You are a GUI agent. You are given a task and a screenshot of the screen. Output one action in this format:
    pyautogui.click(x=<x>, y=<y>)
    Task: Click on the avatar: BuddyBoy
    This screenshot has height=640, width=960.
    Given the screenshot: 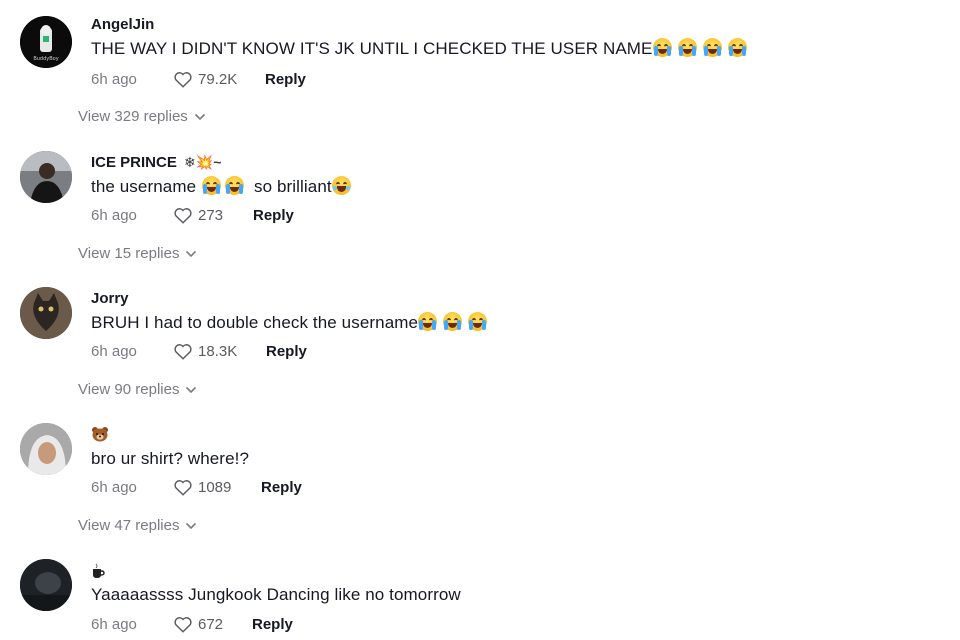 What is the action you would take?
    pyautogui.click(x=46, y=42)
    